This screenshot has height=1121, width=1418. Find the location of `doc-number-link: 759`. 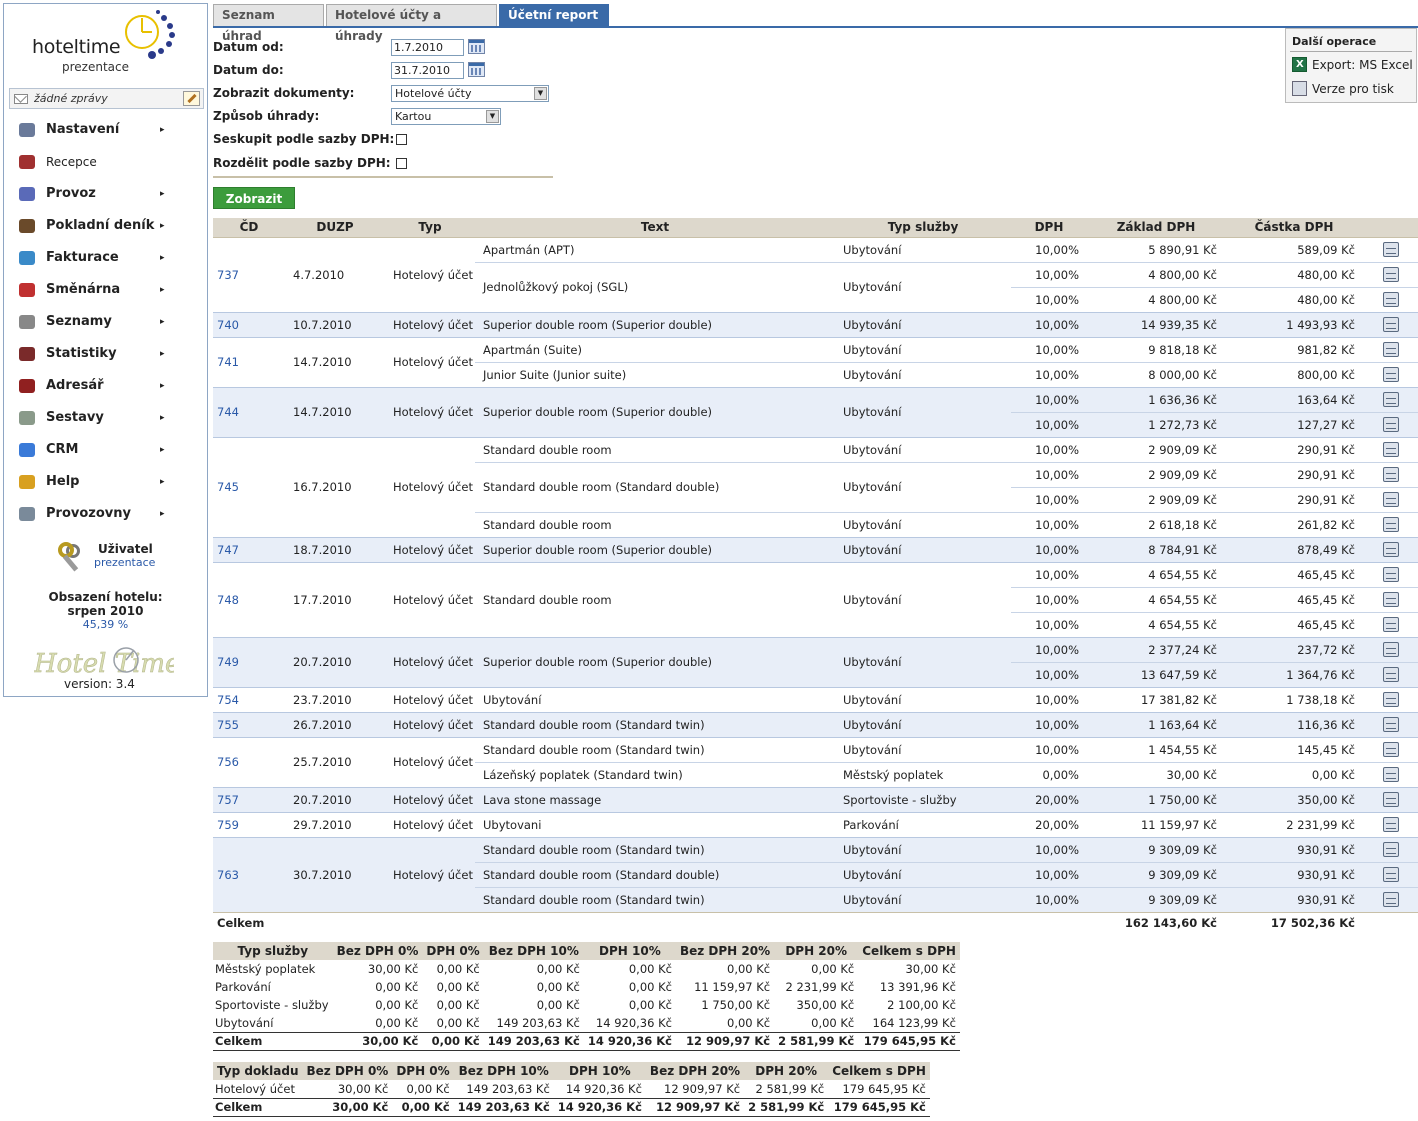

doc-number-link: 759 is located at coordinates (249, 824).